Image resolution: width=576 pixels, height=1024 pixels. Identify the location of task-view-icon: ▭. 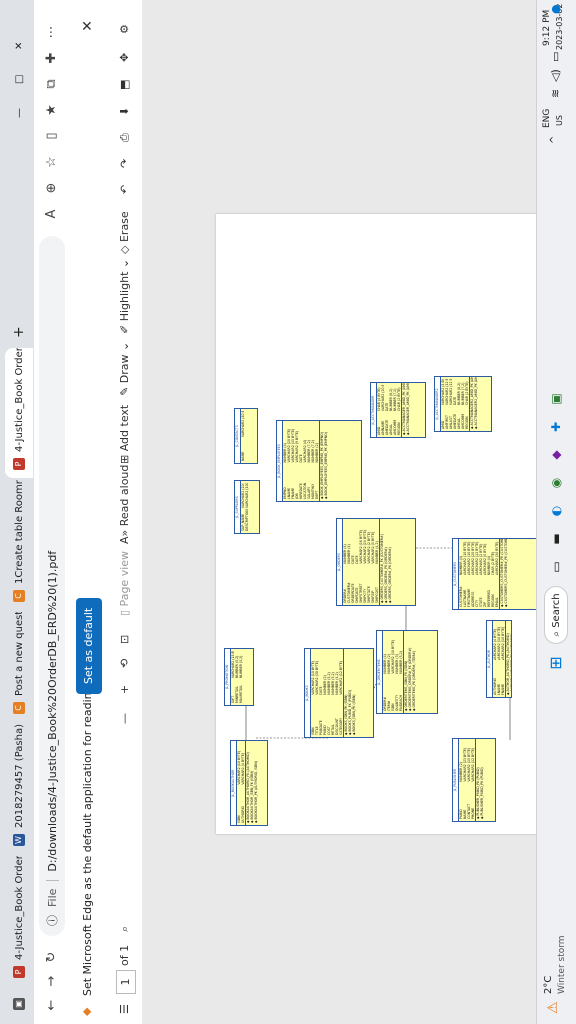
(556, 567).